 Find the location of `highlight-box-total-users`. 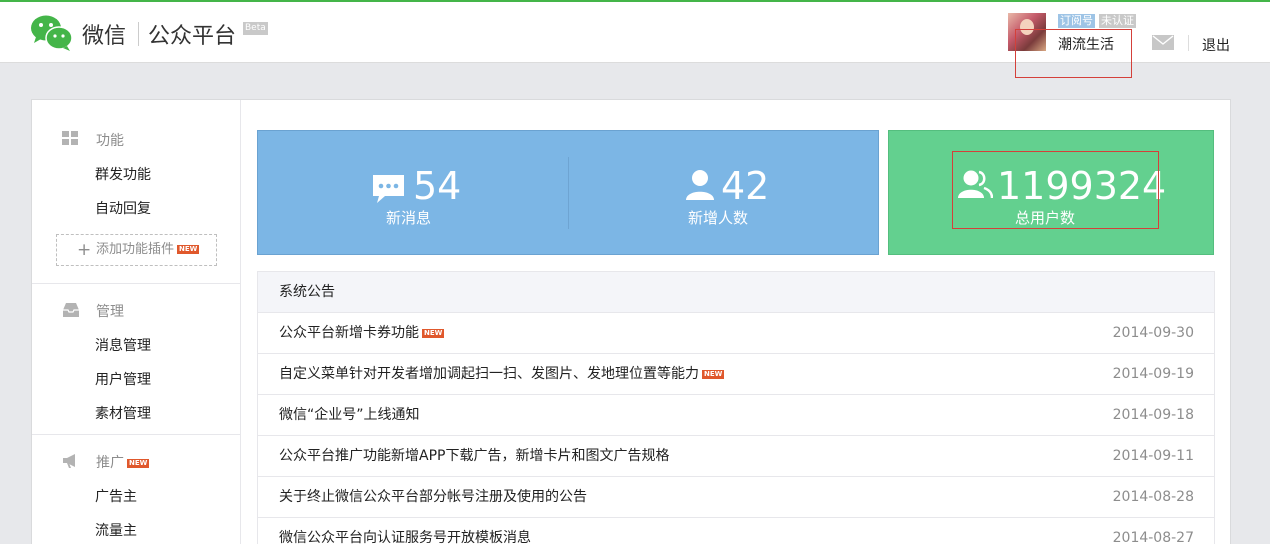

highlight-box-total-users is located at coordinates (1055, 190).